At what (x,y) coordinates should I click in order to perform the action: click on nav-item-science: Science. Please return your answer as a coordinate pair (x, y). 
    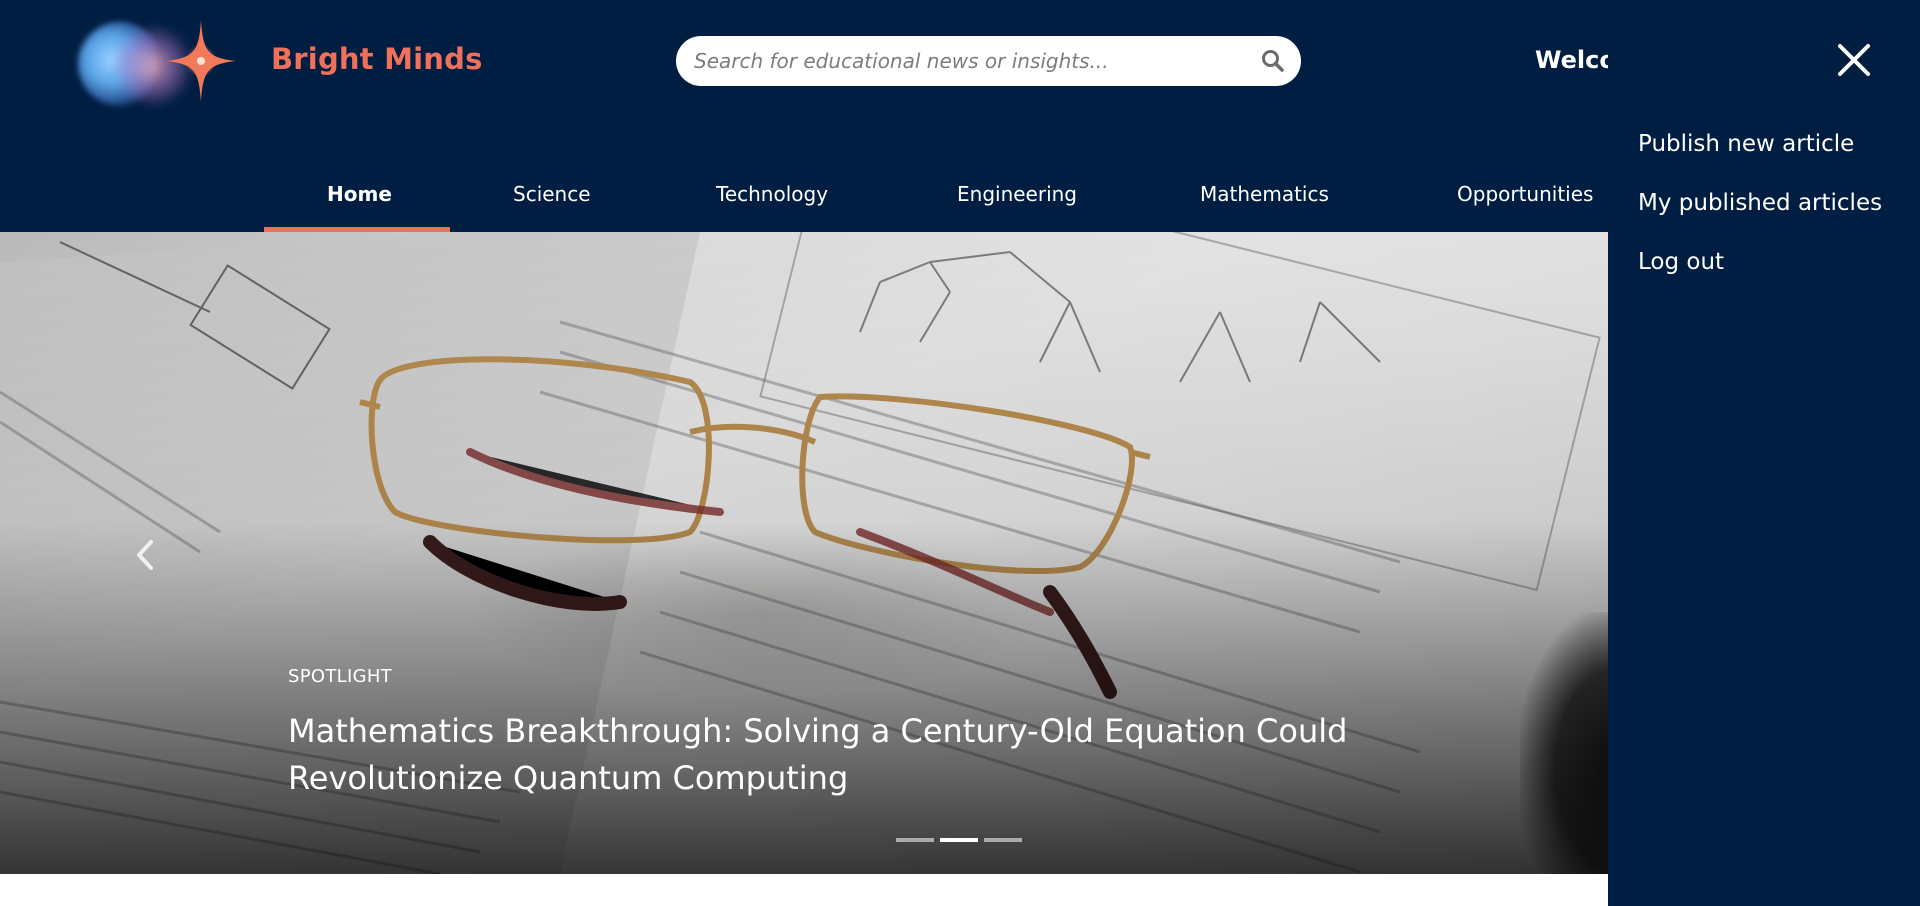
    Looking at the image, I should click on (552, 194).